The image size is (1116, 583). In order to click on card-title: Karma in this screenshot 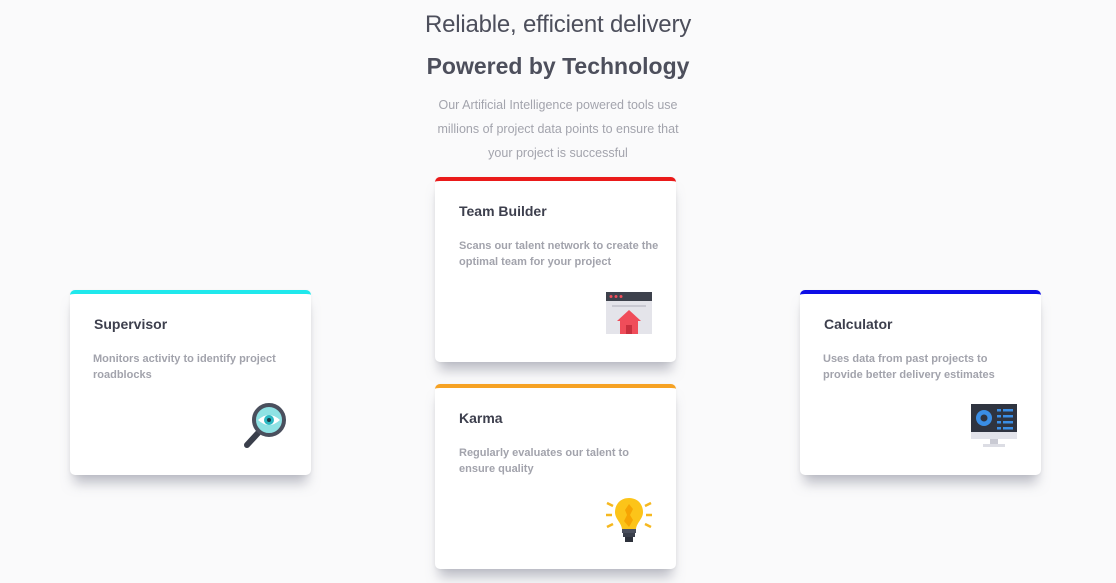, I will do `click(481, 418)`.